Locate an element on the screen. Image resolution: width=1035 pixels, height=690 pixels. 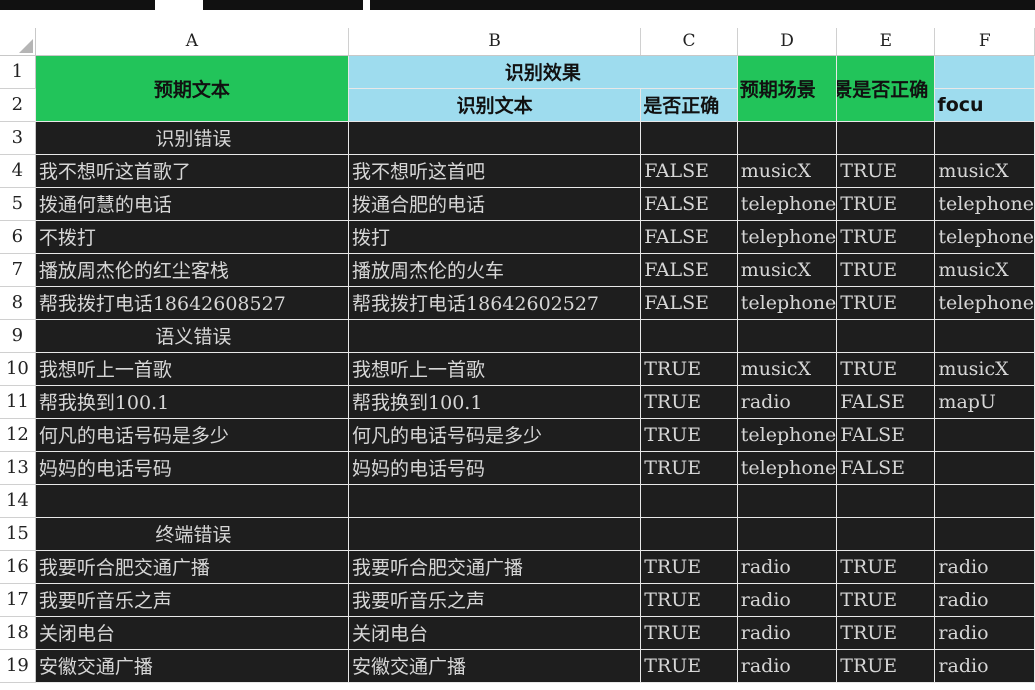
row-header: 17 is located at coordinates (18, 600).